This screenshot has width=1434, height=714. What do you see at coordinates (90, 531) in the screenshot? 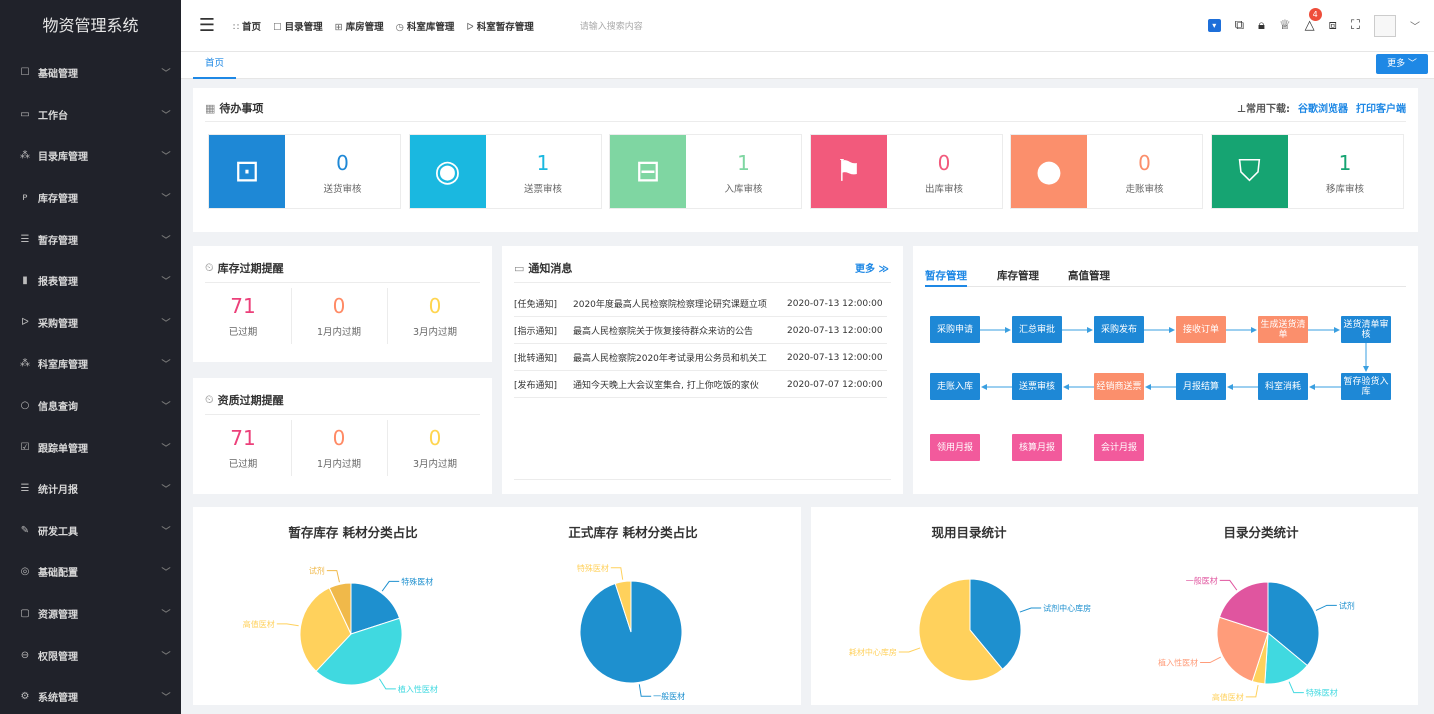
I see `sidebar-item: ✎ 研发工具 ﹀` at bounding box center [90, 531].